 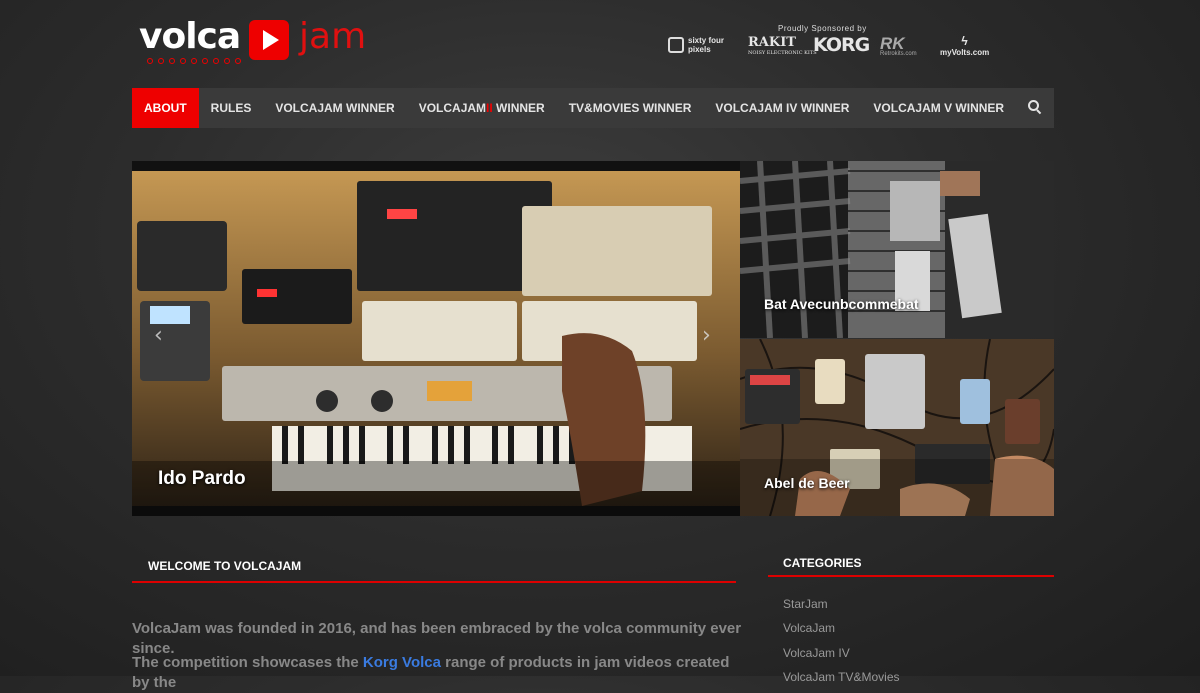 What do you see at coordinates (964, 41) in the screenshot?
I see `lightning-icon: ϟ` at bounding box center [964, 41].